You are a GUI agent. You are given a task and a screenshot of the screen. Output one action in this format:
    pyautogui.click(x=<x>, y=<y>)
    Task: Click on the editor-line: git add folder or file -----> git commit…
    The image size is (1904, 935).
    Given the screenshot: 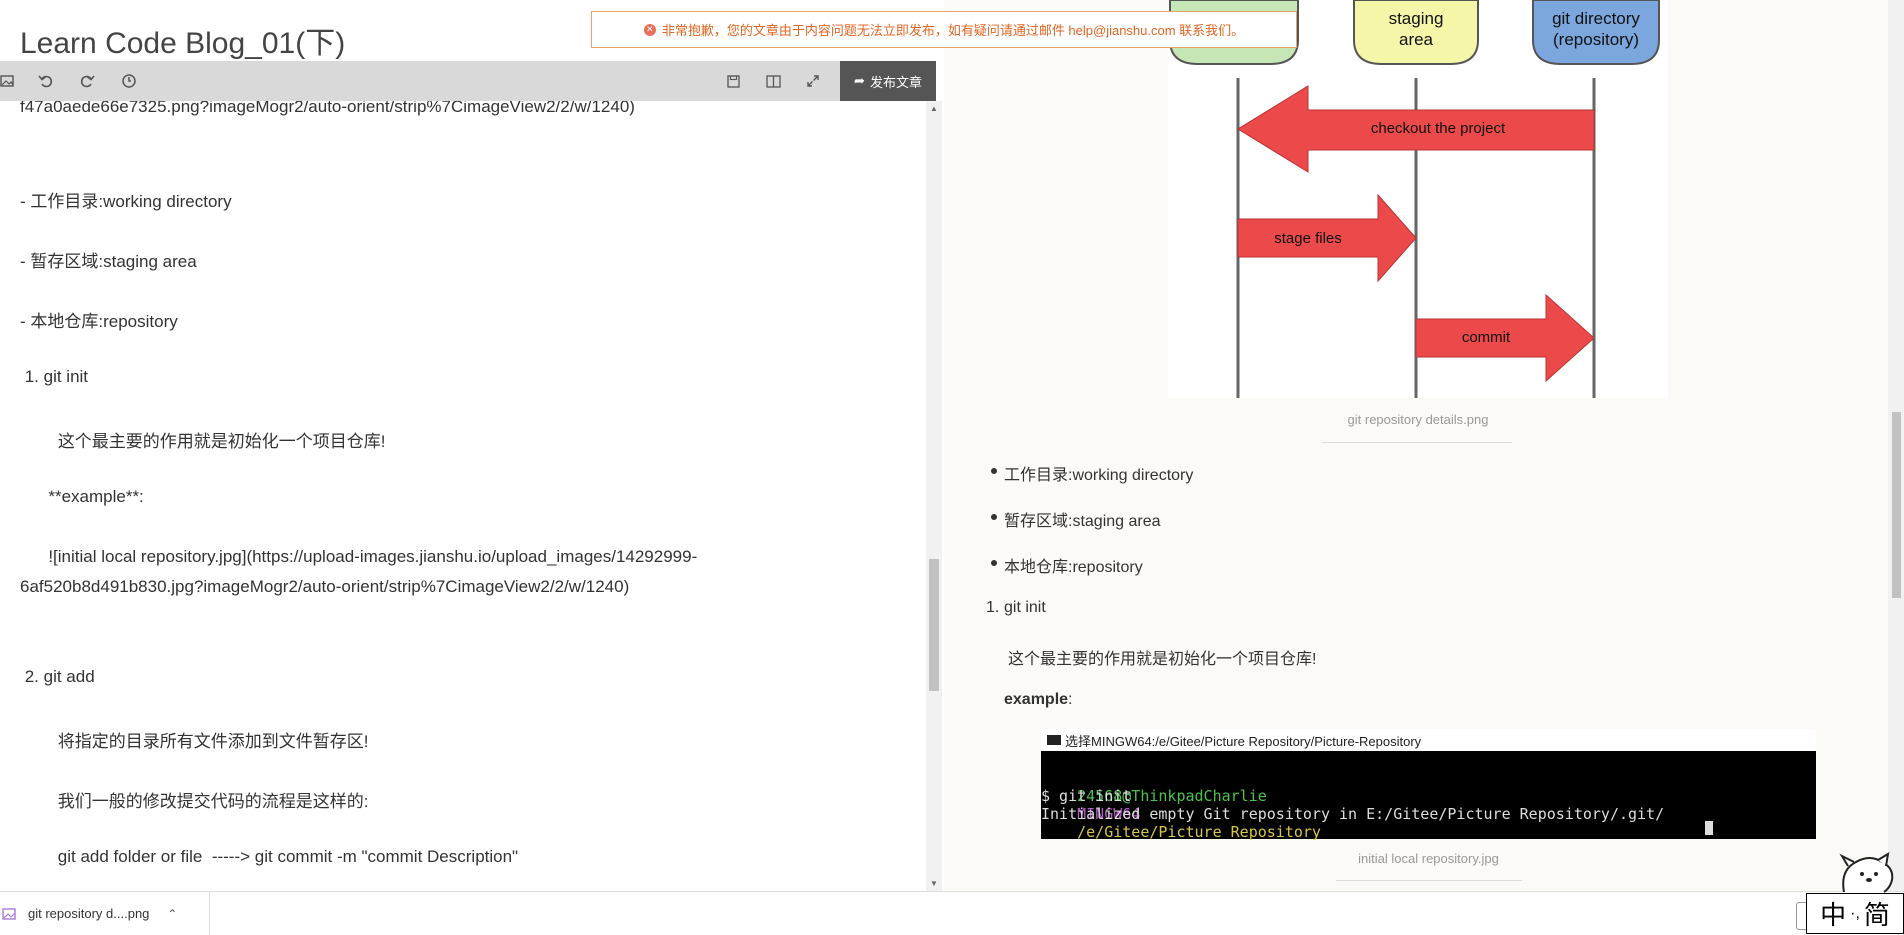 What is the action you would take?
    pyautogui.click(x=269, y=856)
    